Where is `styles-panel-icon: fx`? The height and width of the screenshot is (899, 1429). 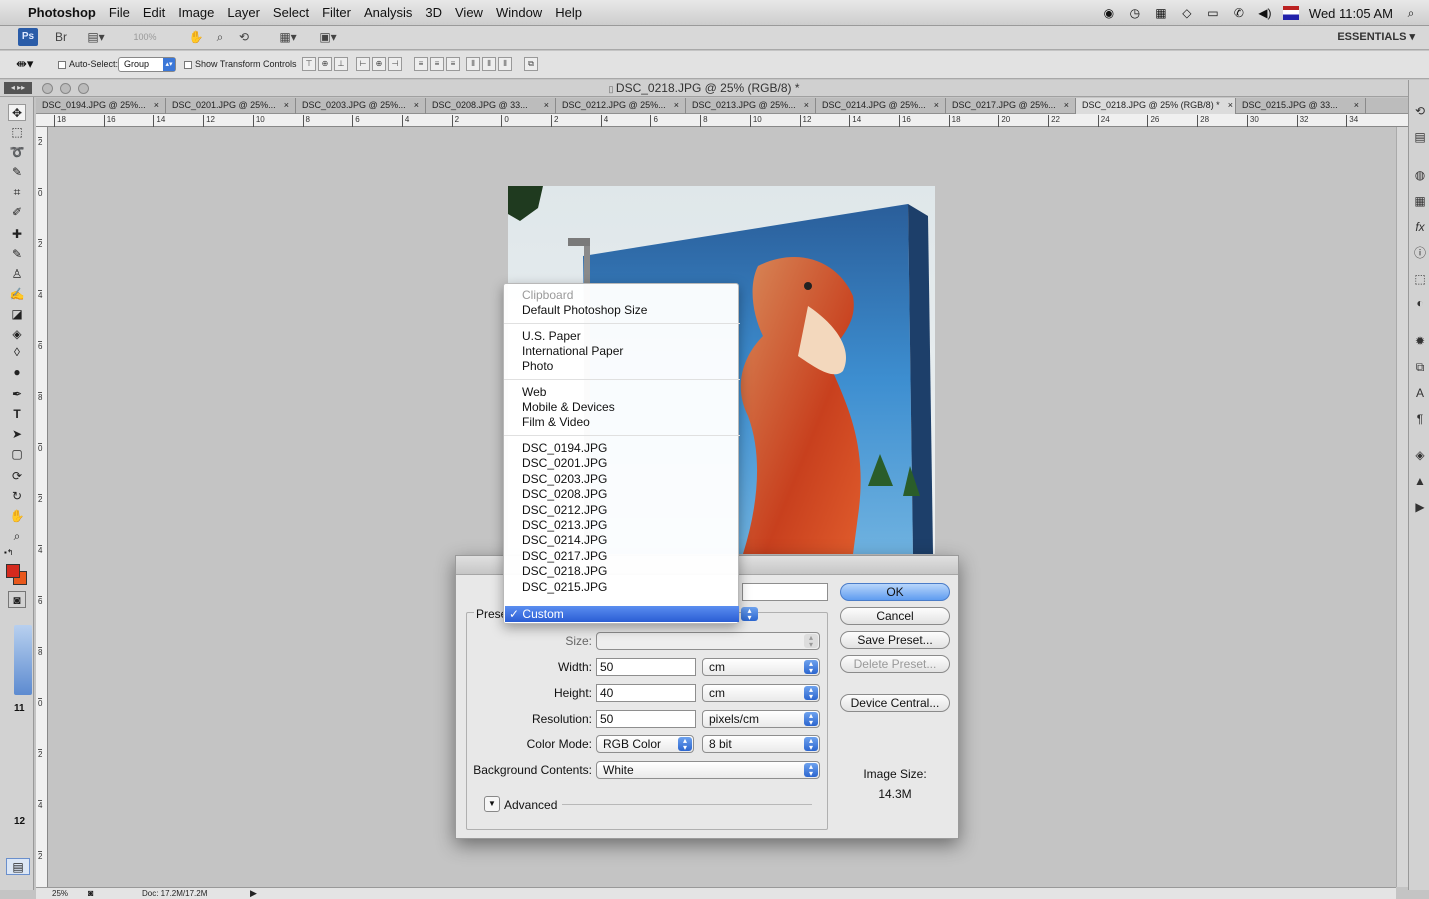
styles-panel-icon: fx is located at coordinates (1420, 227).